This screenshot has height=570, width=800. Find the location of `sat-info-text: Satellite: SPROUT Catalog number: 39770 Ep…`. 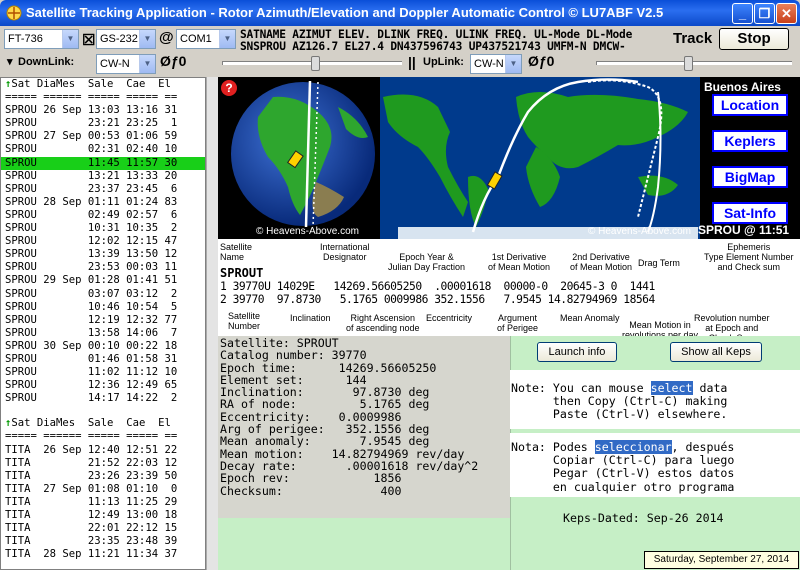

sat-info-text: Satellite: SPROUT Catalog number: 39770 Ep… is located at coordinates (364, 427).